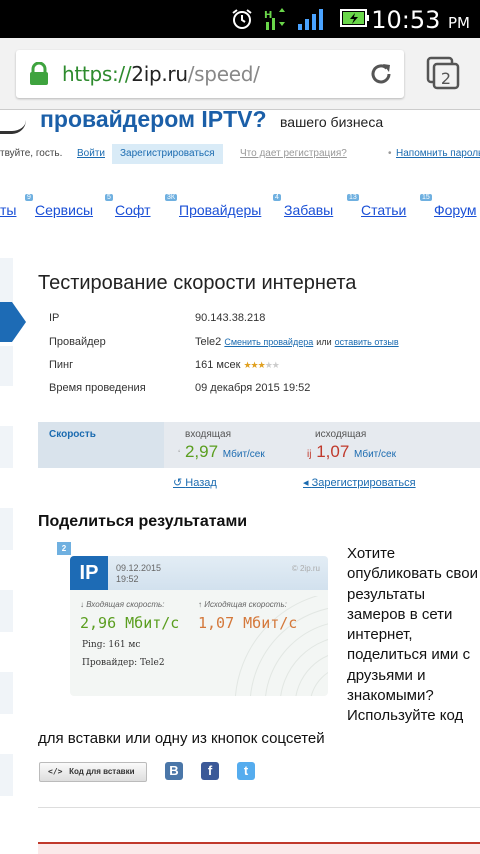 The height and width of the screenshot is (854, 480). Describe the element at coordinates (218, 365) in the screenshot. I see `ping-value: 161 мсек` at that location.